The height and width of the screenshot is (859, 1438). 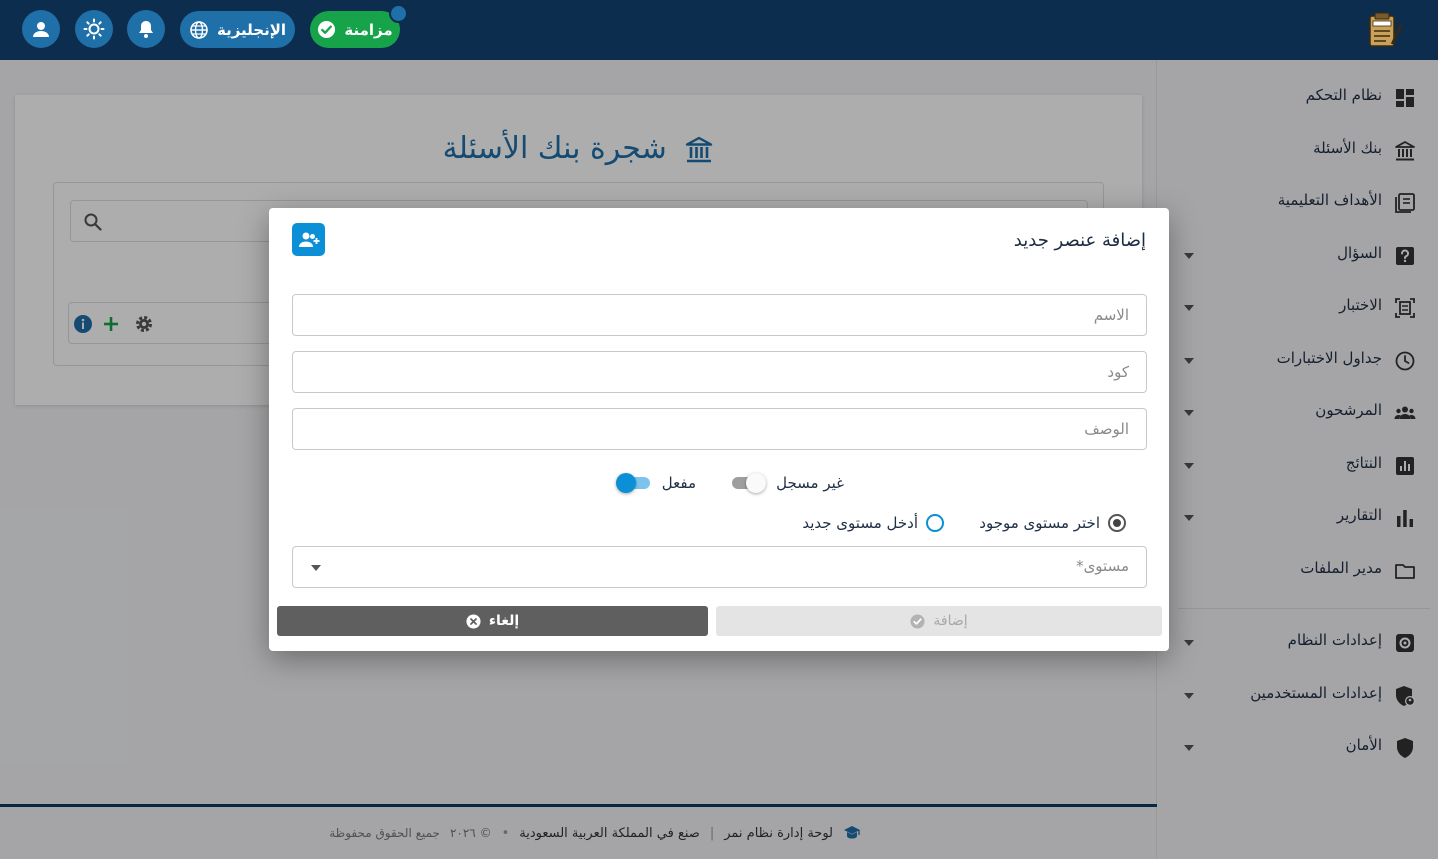 I want to click on bell-icon, so click(x=146, y=29).